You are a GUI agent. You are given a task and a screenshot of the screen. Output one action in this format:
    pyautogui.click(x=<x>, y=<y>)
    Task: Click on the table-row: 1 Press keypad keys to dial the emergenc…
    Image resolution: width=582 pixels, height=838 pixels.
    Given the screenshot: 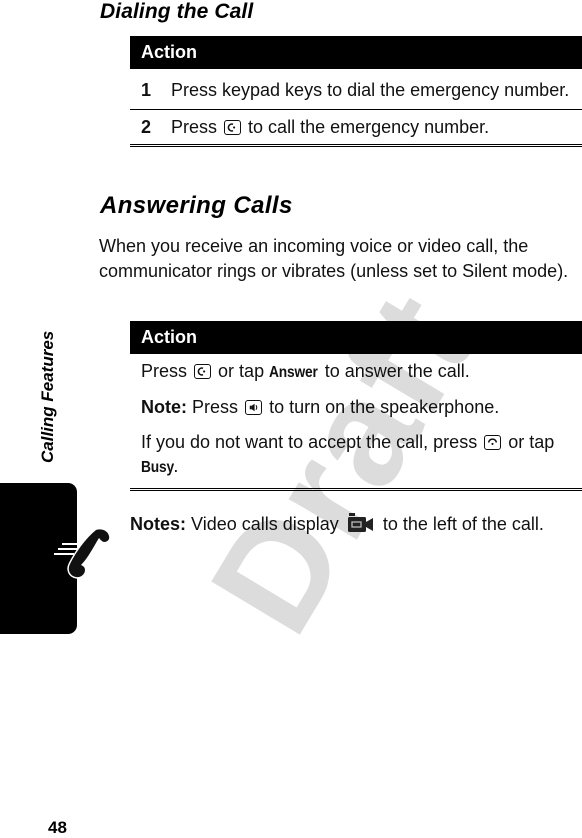 What is the action you would take?
    pyautogui.click(x=356, y=89)
    